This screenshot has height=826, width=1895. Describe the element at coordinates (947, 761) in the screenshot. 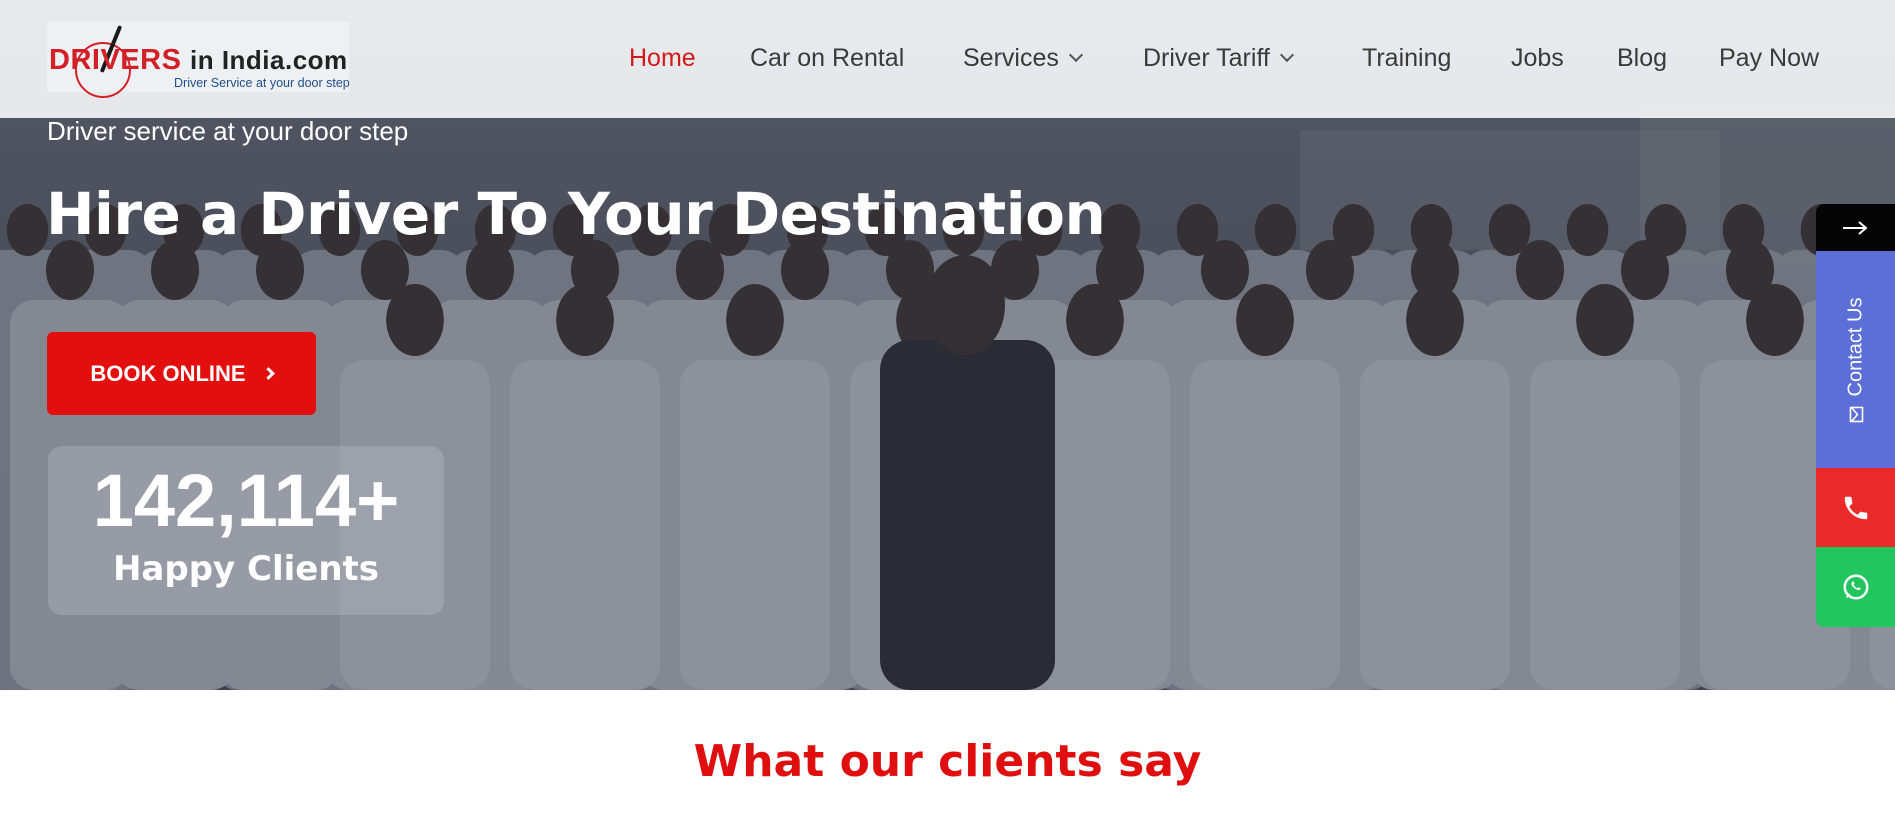

I see `testimonials-title: What our clients say` at that location.